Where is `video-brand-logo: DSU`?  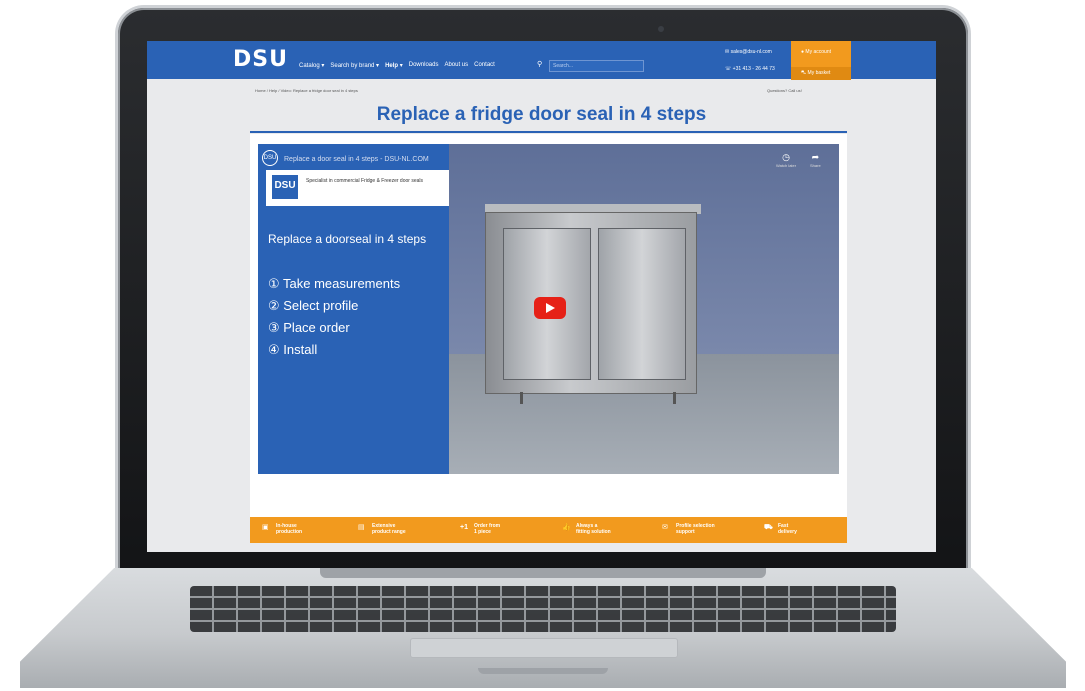
video-brand-logo: DSU is located at coordinates (285, 187).